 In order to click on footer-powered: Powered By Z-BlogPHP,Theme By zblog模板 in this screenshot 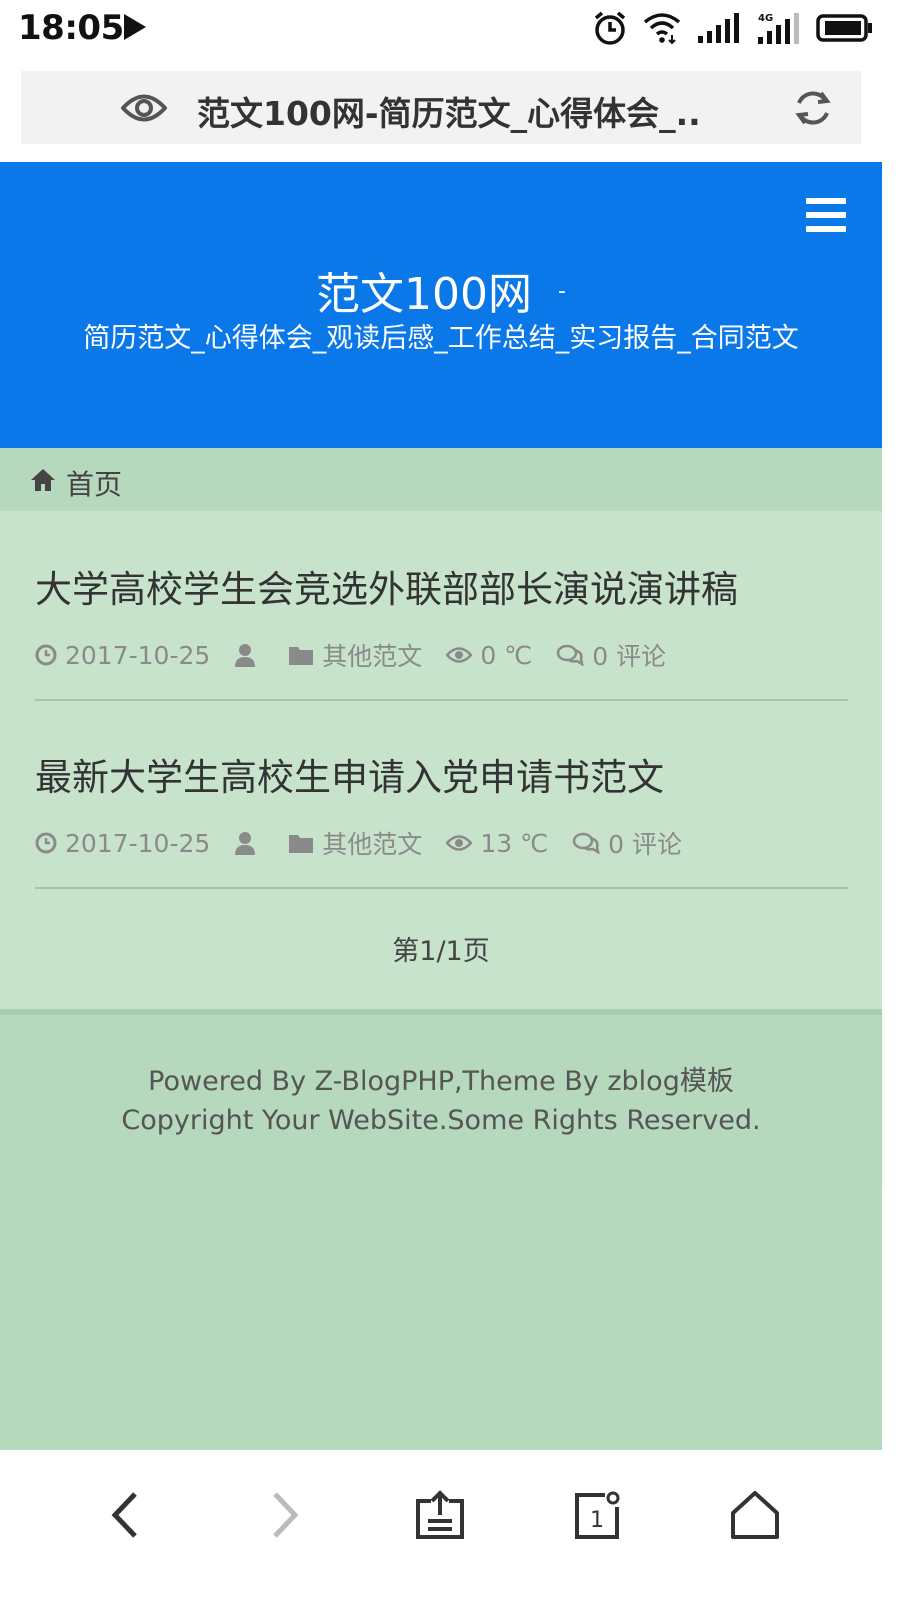, I will do `click(441, 1081)`.